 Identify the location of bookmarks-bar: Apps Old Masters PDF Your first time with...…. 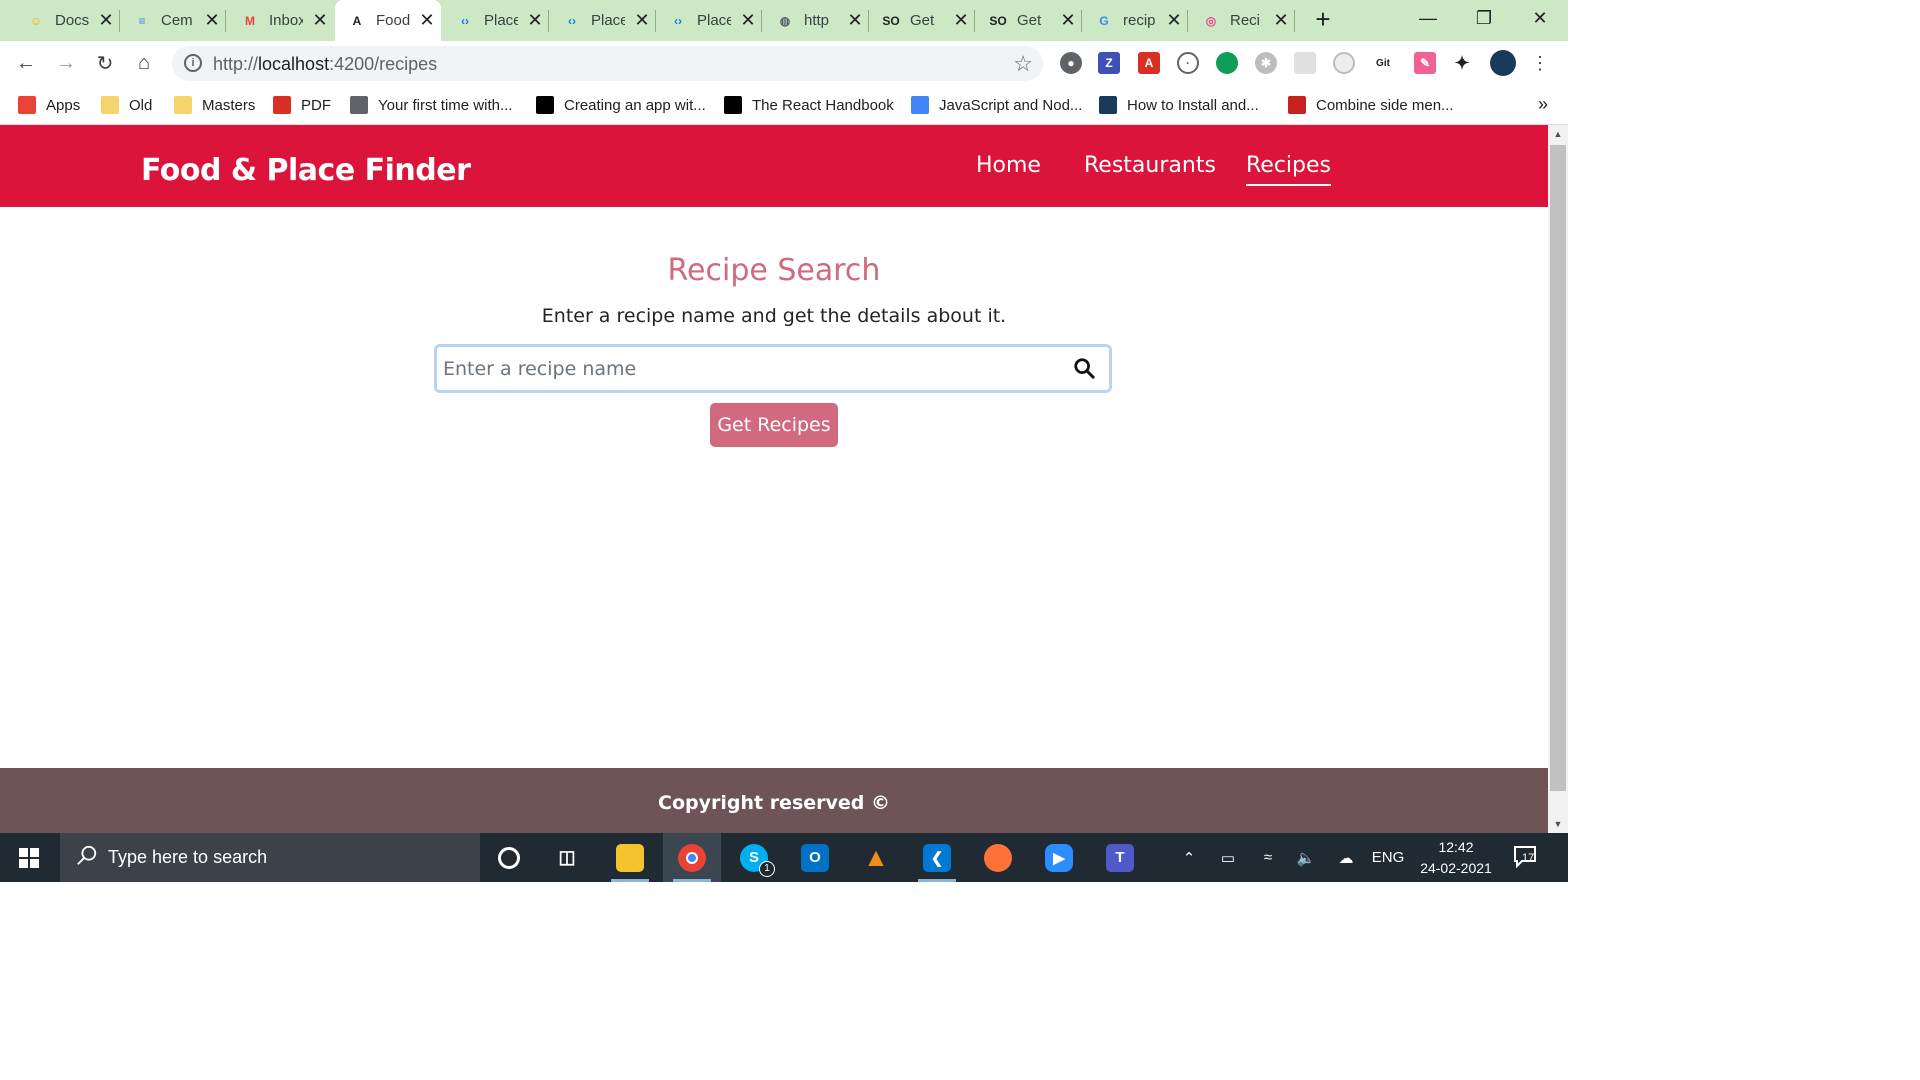
(784, 105).